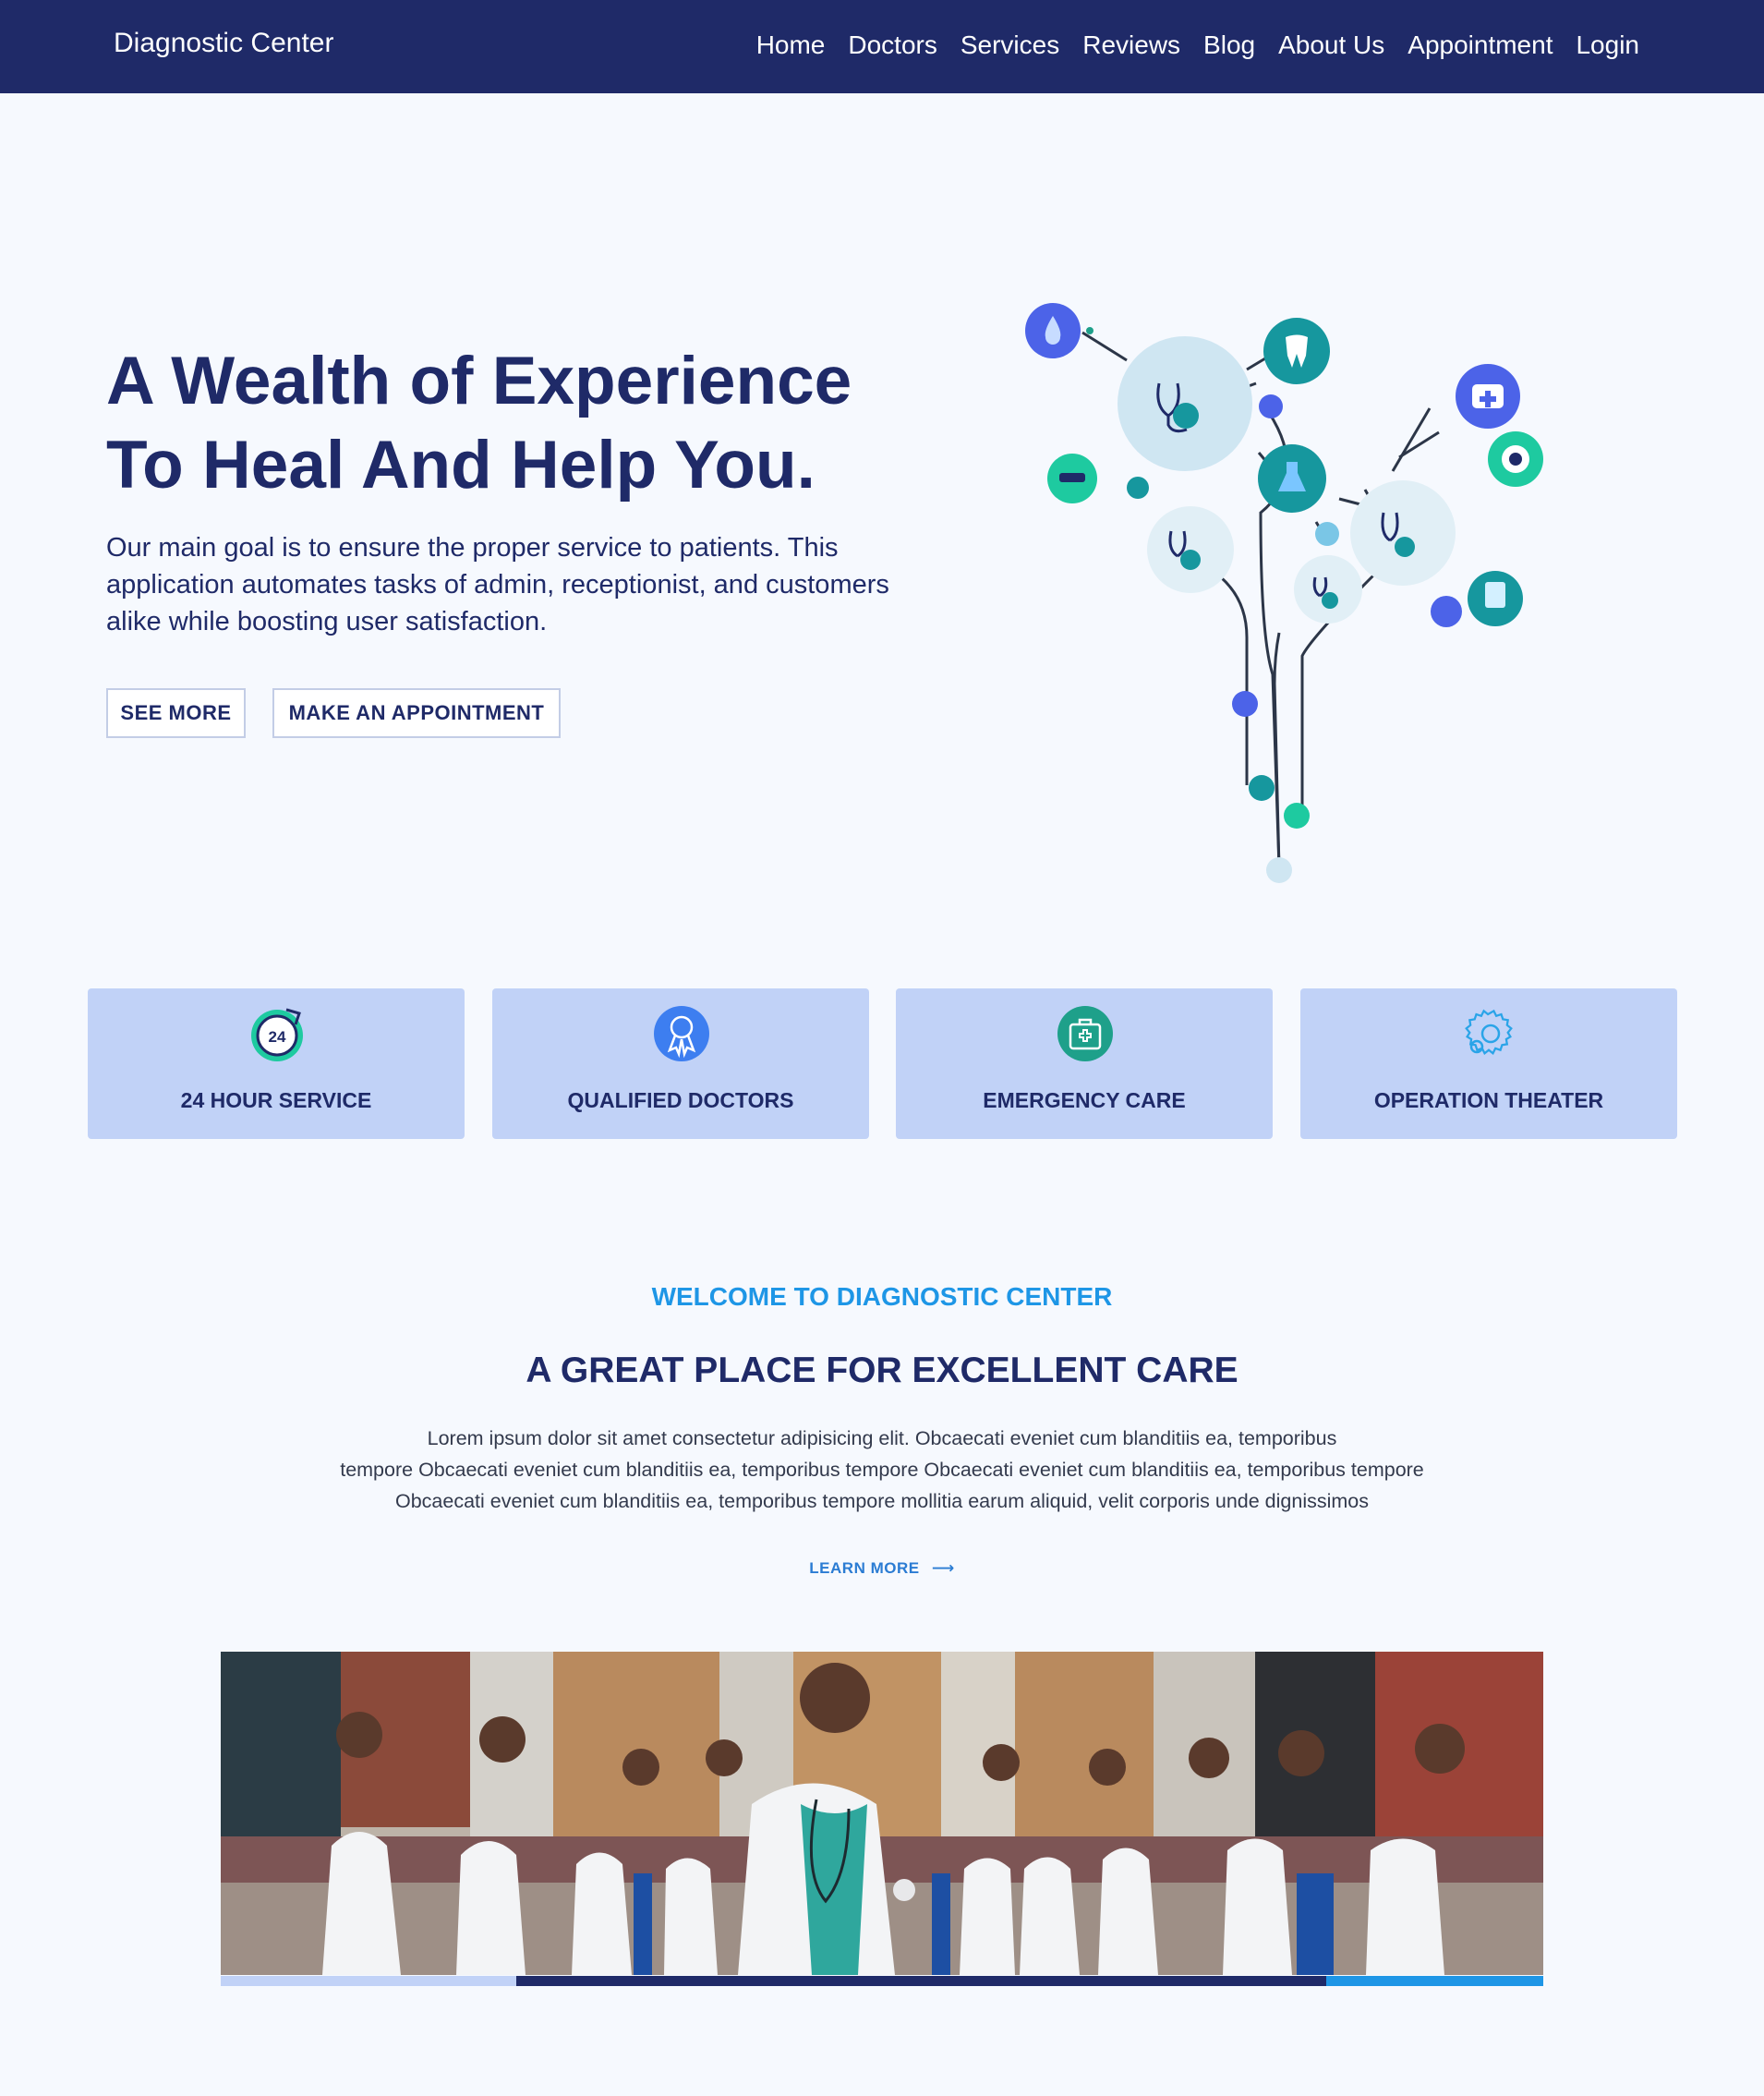 The image size is (1764, 2096). Describe the element at coordinates (1085, 1063) in the screenshot. I see `feature-card-emergency-care: EMERGENCY CARE` at that location.